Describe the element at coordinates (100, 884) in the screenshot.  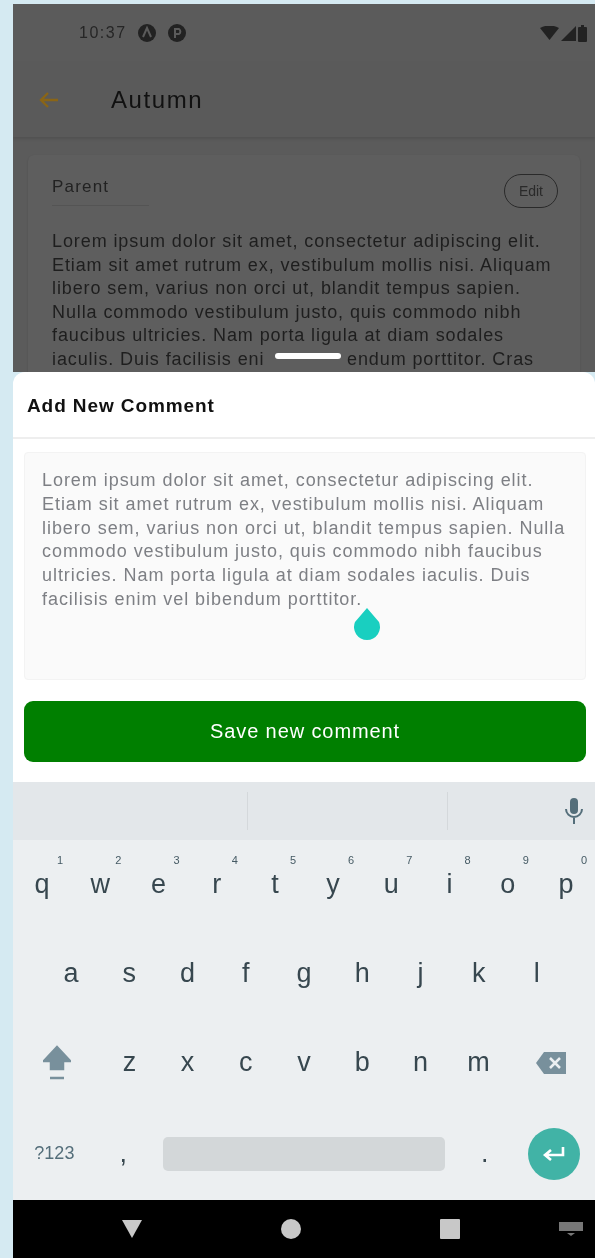
I see `keyboard-key: w 2` at that location.